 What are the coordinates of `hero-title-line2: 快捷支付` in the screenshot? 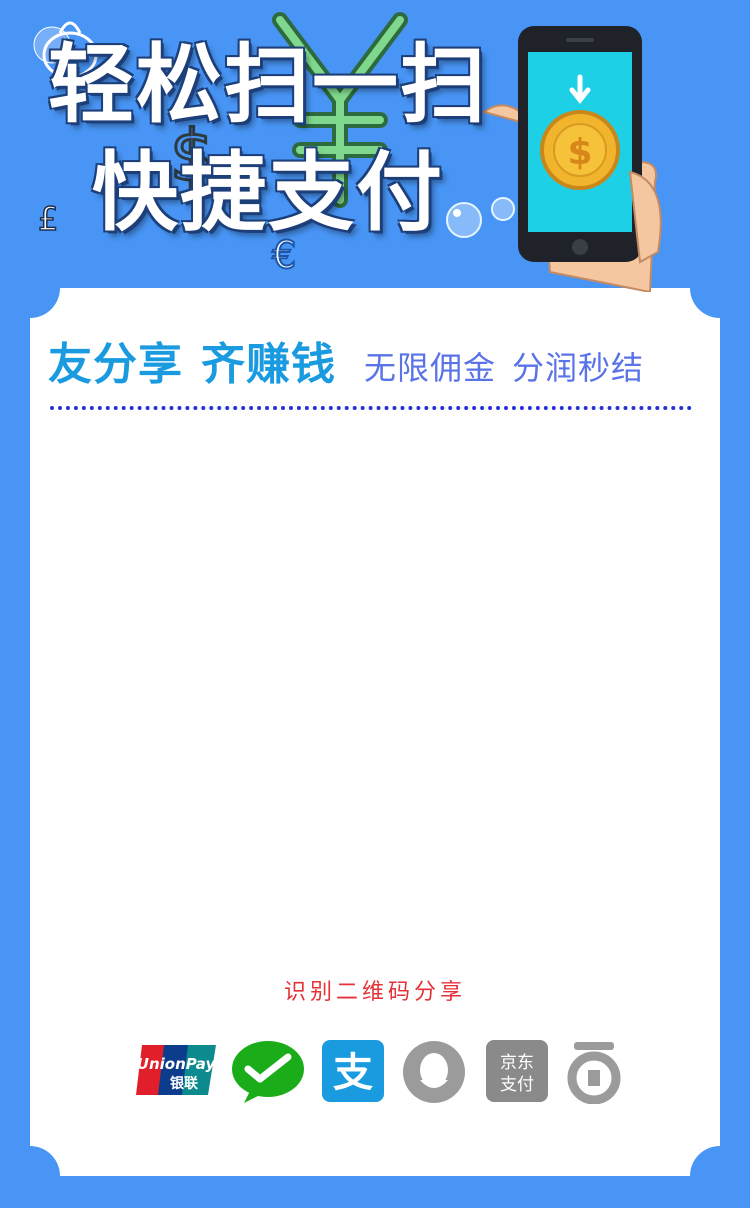 It's located at (268, 193).